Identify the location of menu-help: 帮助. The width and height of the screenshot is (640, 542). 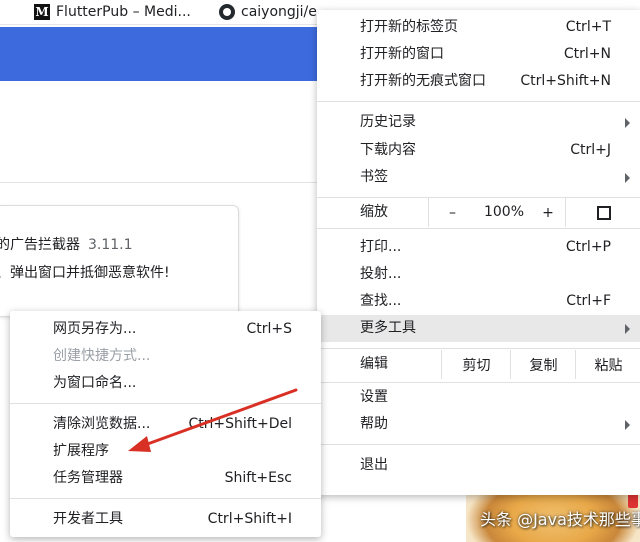
(478, 424).